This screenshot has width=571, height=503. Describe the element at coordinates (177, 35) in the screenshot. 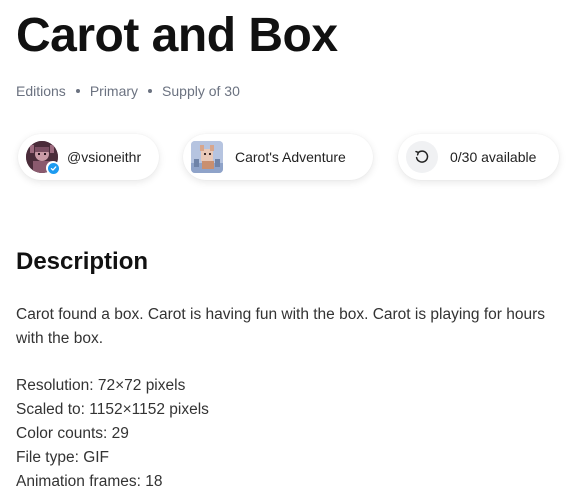

I see `page-title: Carot and Box` at that location.